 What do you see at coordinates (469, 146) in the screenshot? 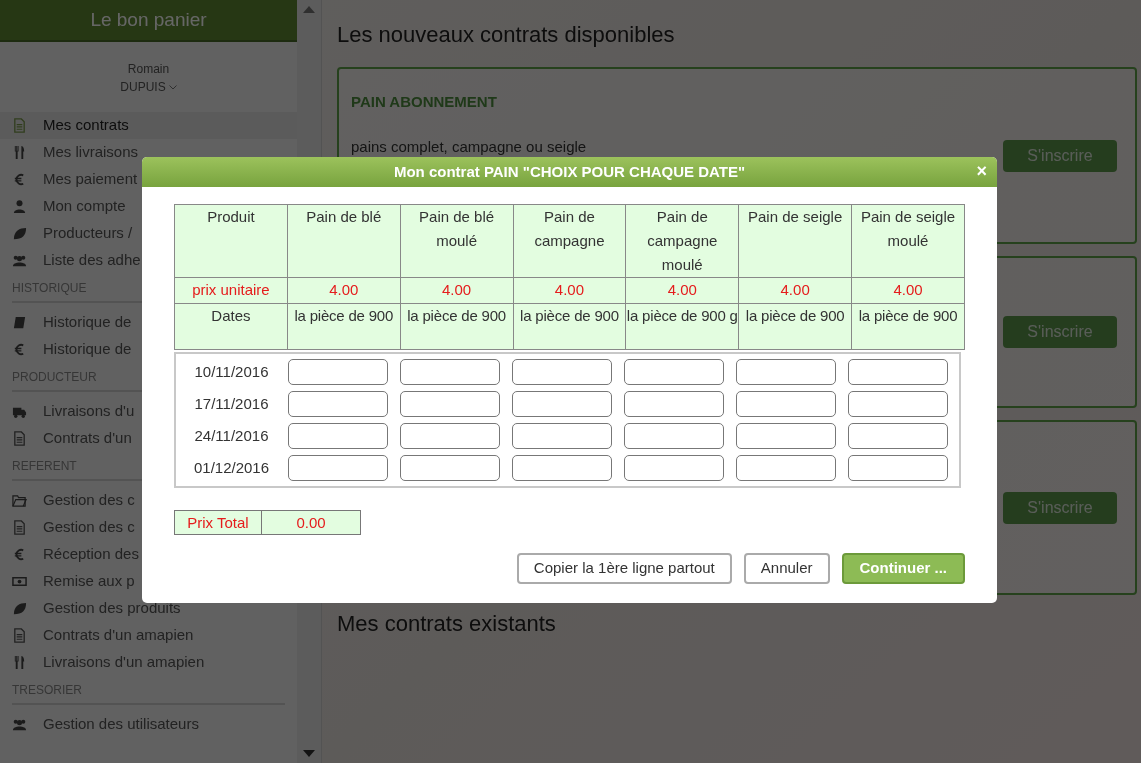
I see `contract-description: pains complet, campagne ou seigle` at bounding box center [469, 146].